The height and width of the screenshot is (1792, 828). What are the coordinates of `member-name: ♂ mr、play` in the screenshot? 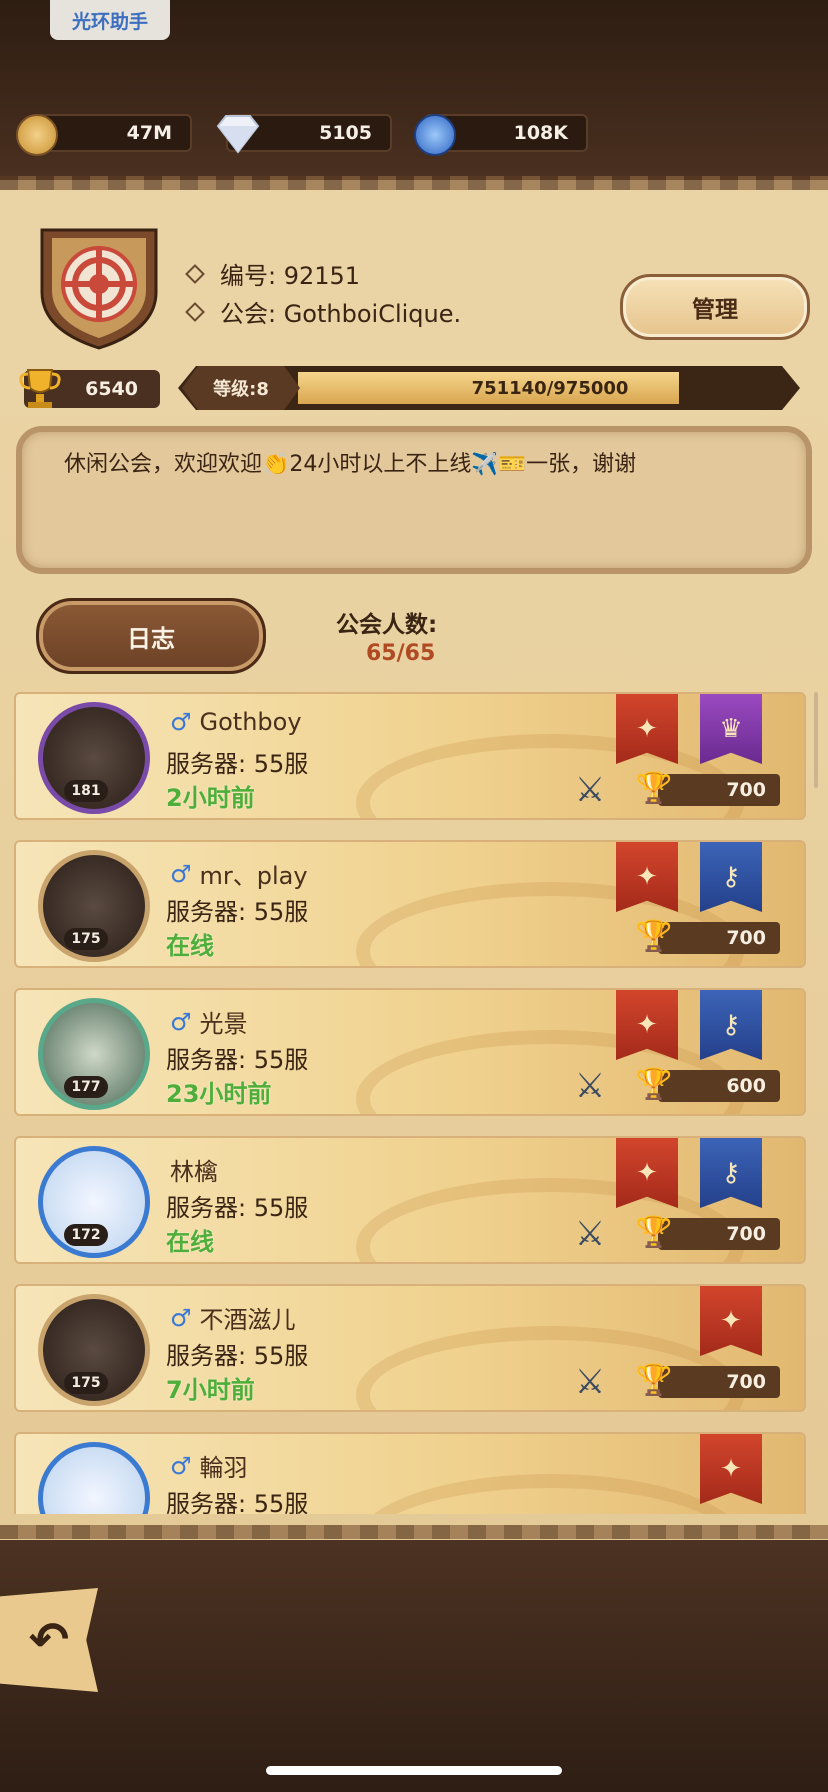 It's located at (239, 873).